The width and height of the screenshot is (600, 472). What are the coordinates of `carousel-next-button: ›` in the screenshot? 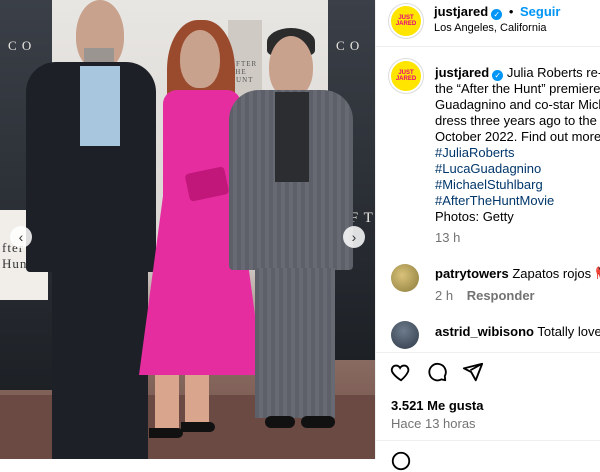 It's located at (354, 237).